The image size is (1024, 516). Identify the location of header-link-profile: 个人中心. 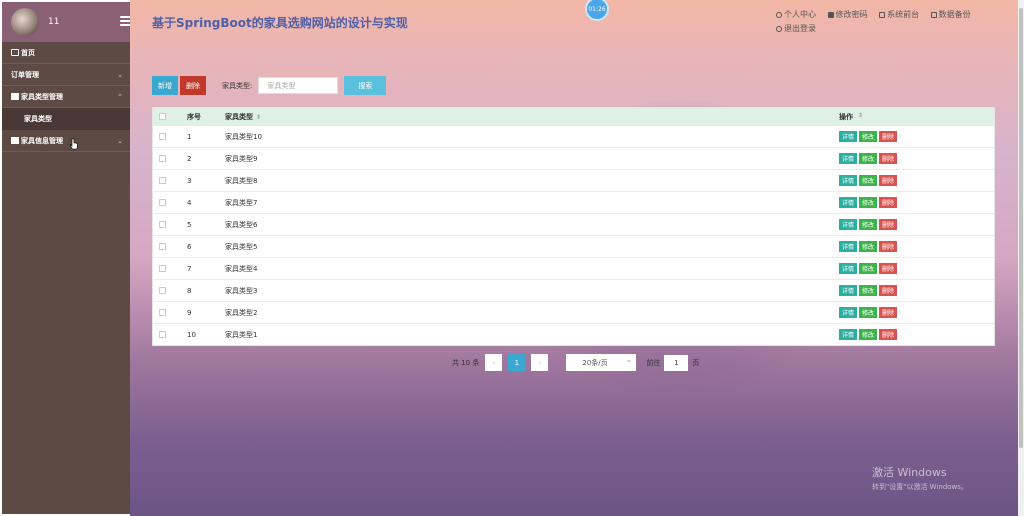
(796, 14).